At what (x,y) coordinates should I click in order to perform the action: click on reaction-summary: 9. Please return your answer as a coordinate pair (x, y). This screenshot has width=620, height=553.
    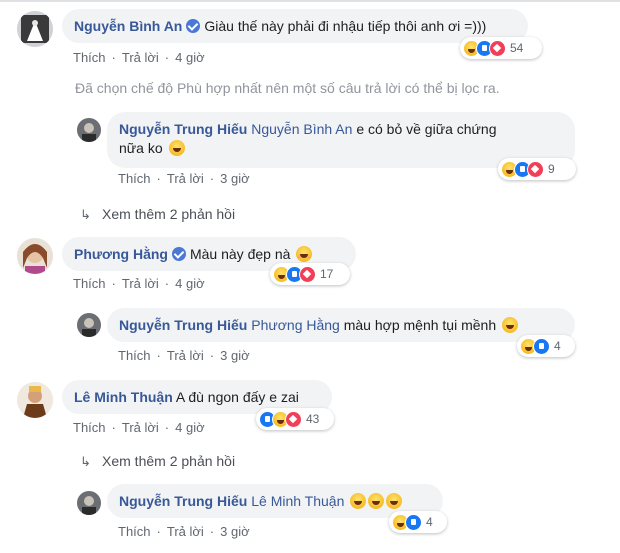
    Looking at the image, I should click on (537, 169).